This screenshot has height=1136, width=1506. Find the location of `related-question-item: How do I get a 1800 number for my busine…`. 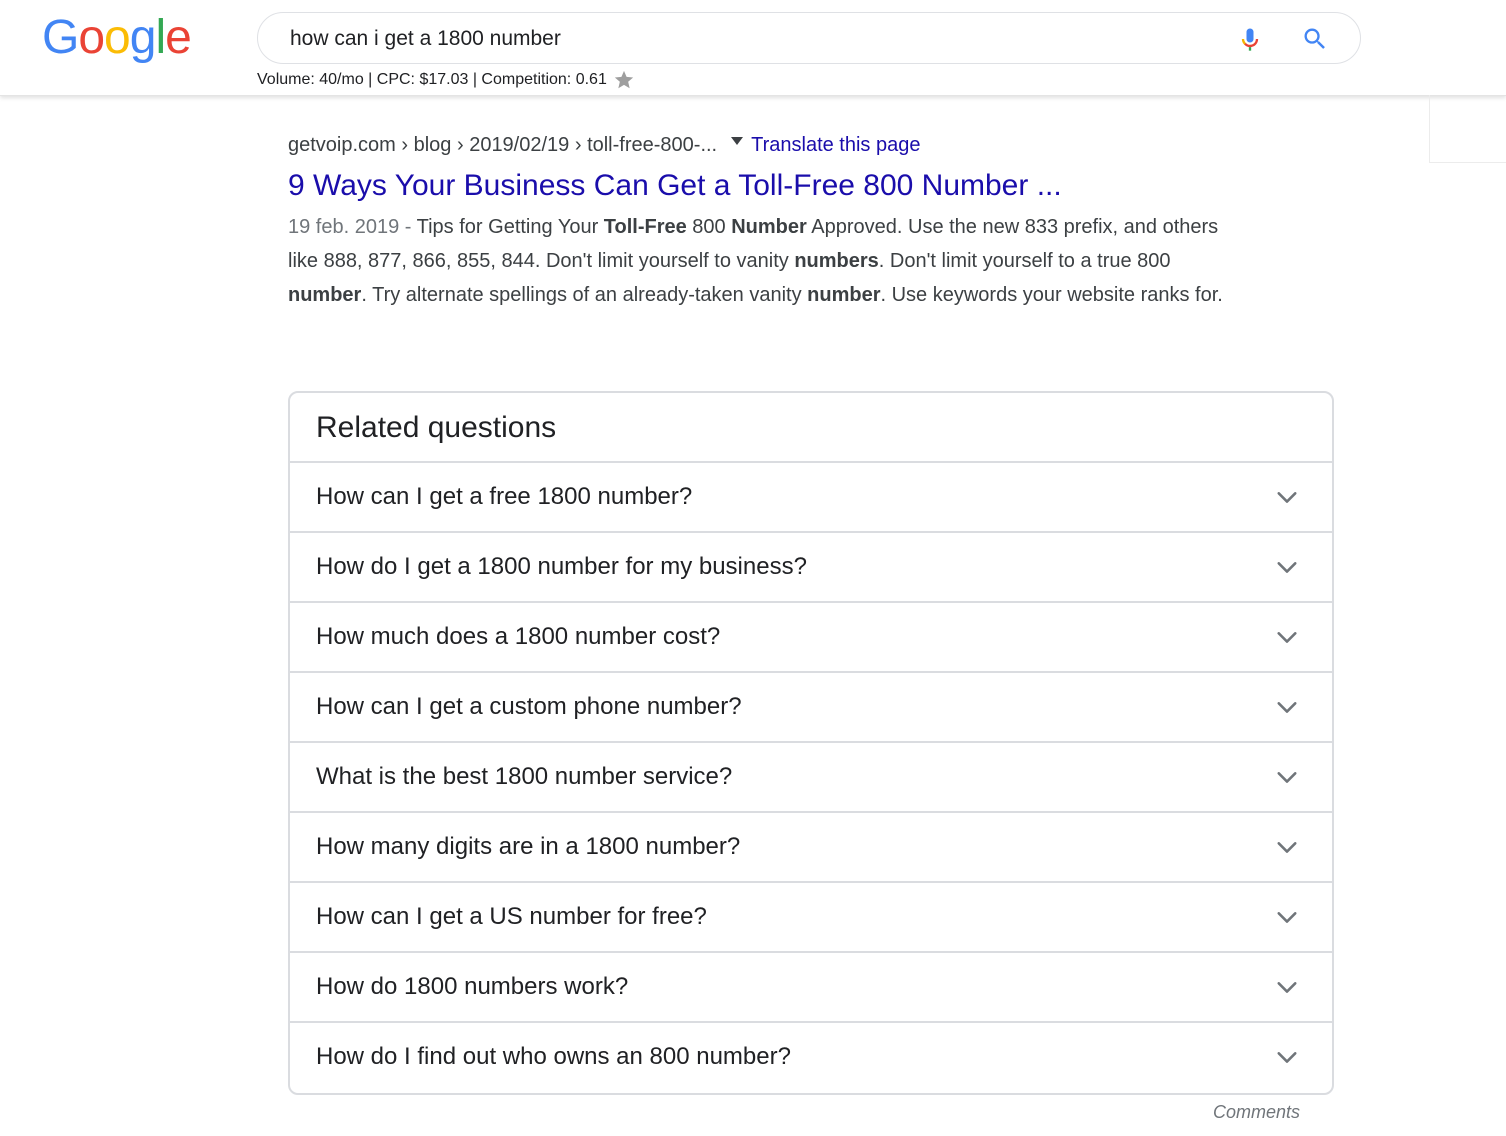

related-question-item: How do I get a 1800 number for my busine… is located at coordinates (811, 568).